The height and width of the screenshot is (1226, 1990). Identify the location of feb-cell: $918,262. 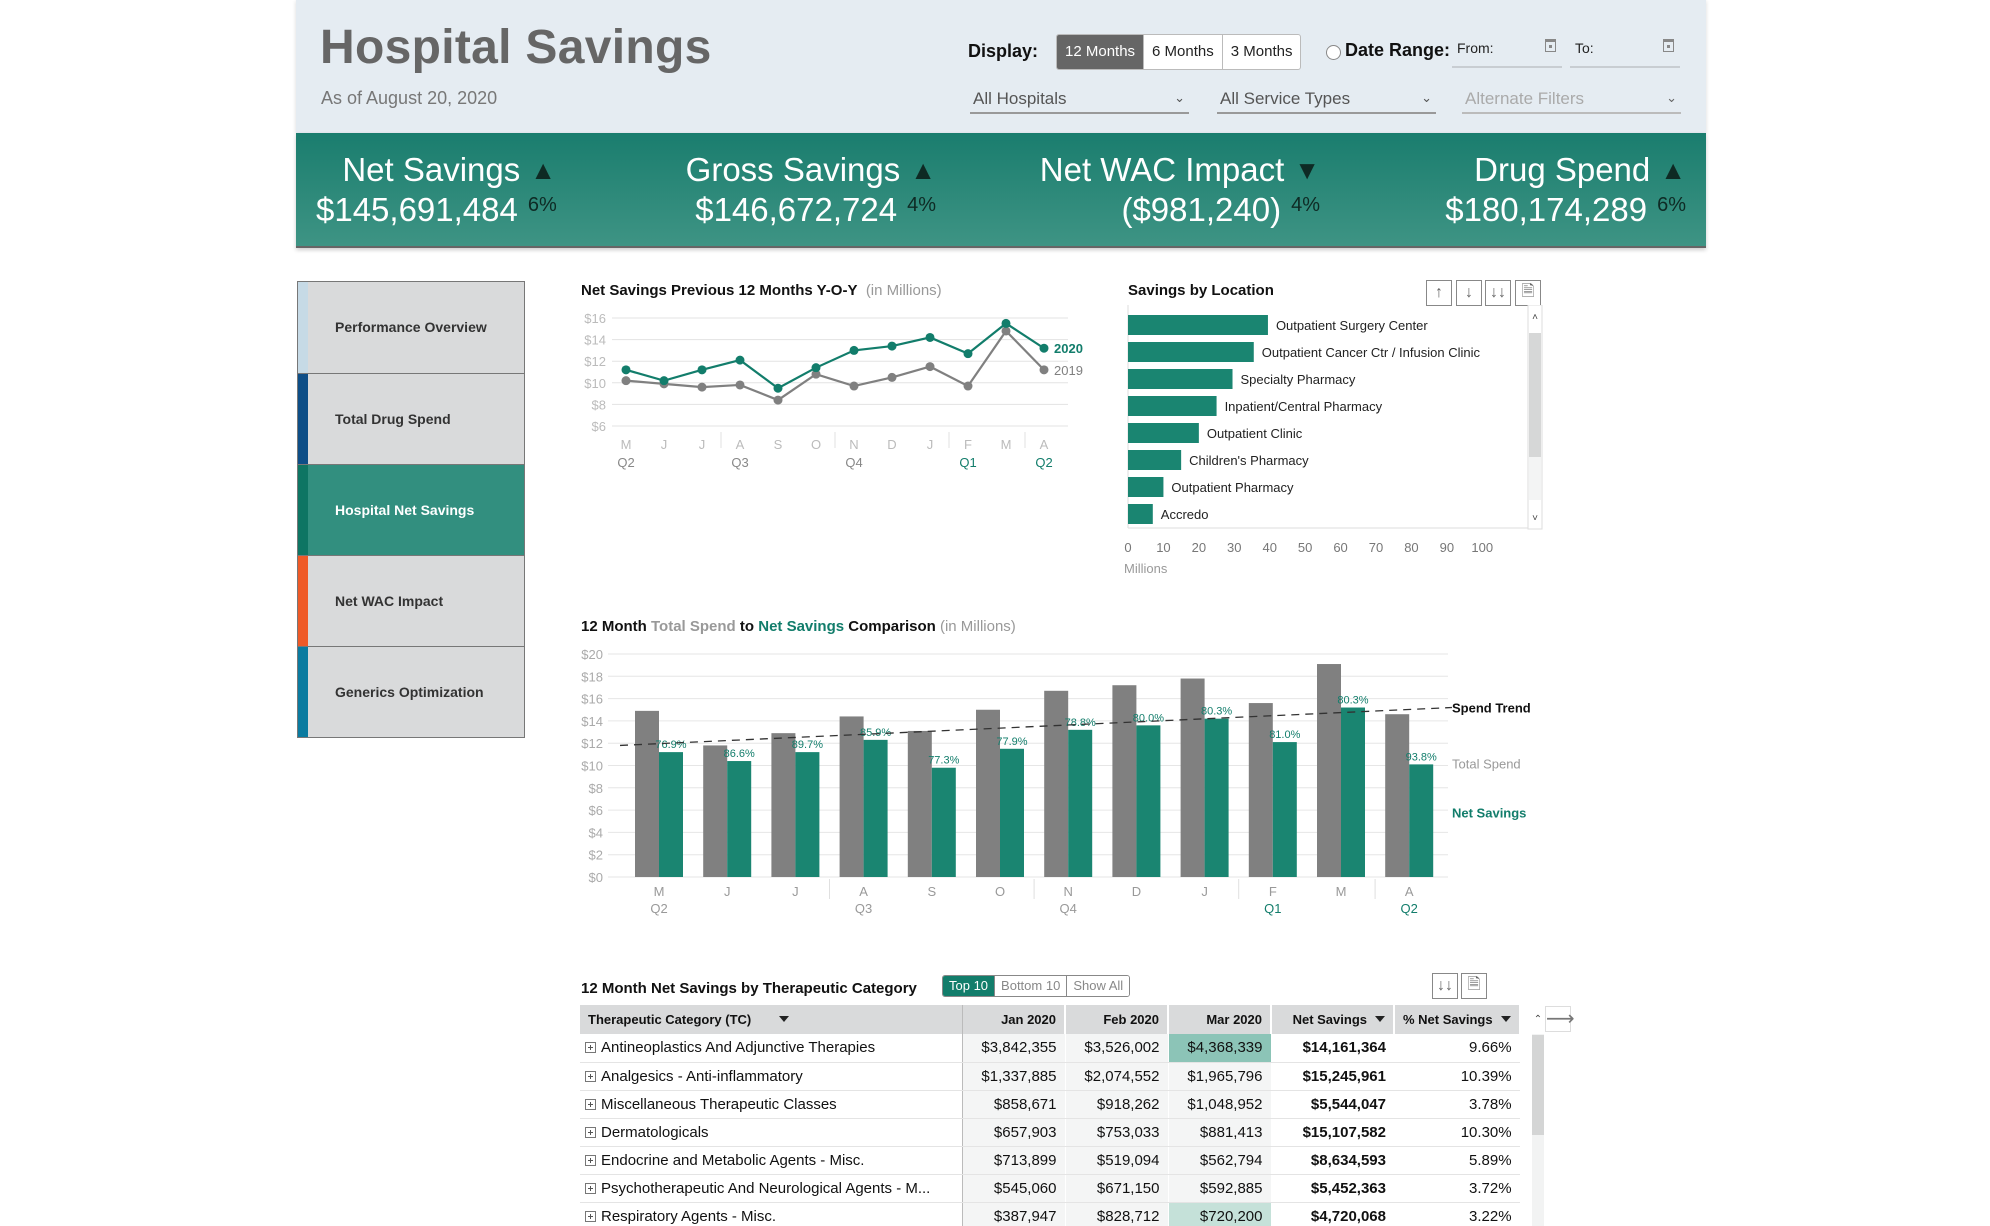
(1117, 1104).